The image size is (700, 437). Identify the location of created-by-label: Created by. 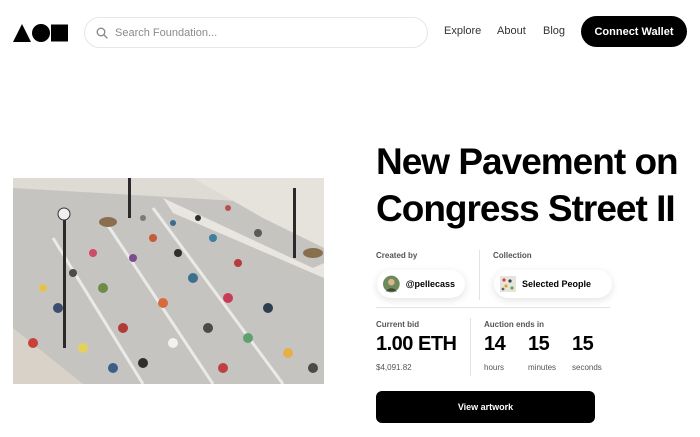
(397, 255).